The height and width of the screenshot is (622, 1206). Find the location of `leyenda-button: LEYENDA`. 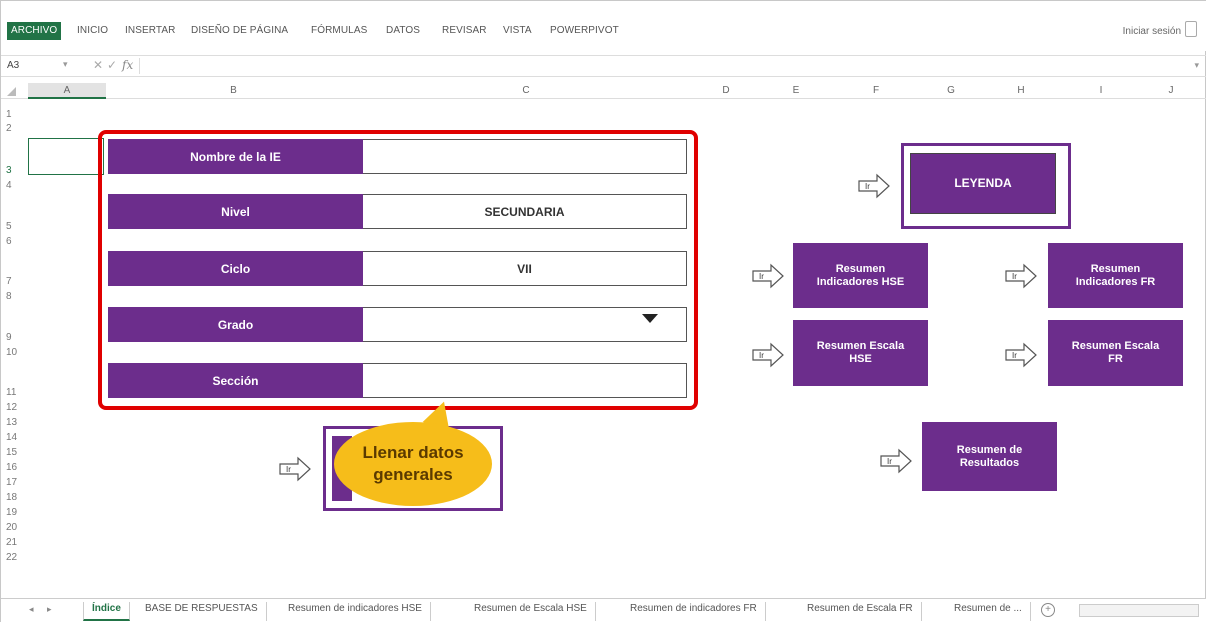

leyenda-button: LEYENDA is located at coordinates (983, 183).